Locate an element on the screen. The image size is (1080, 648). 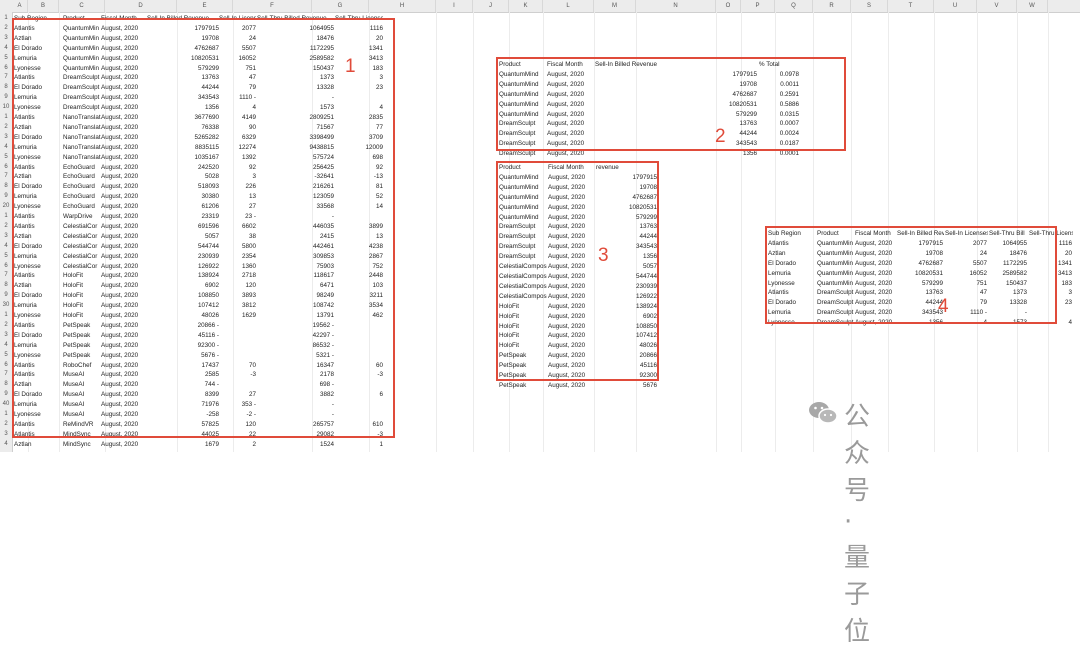
column-letter-o: O is located at coordinates (728, 6).